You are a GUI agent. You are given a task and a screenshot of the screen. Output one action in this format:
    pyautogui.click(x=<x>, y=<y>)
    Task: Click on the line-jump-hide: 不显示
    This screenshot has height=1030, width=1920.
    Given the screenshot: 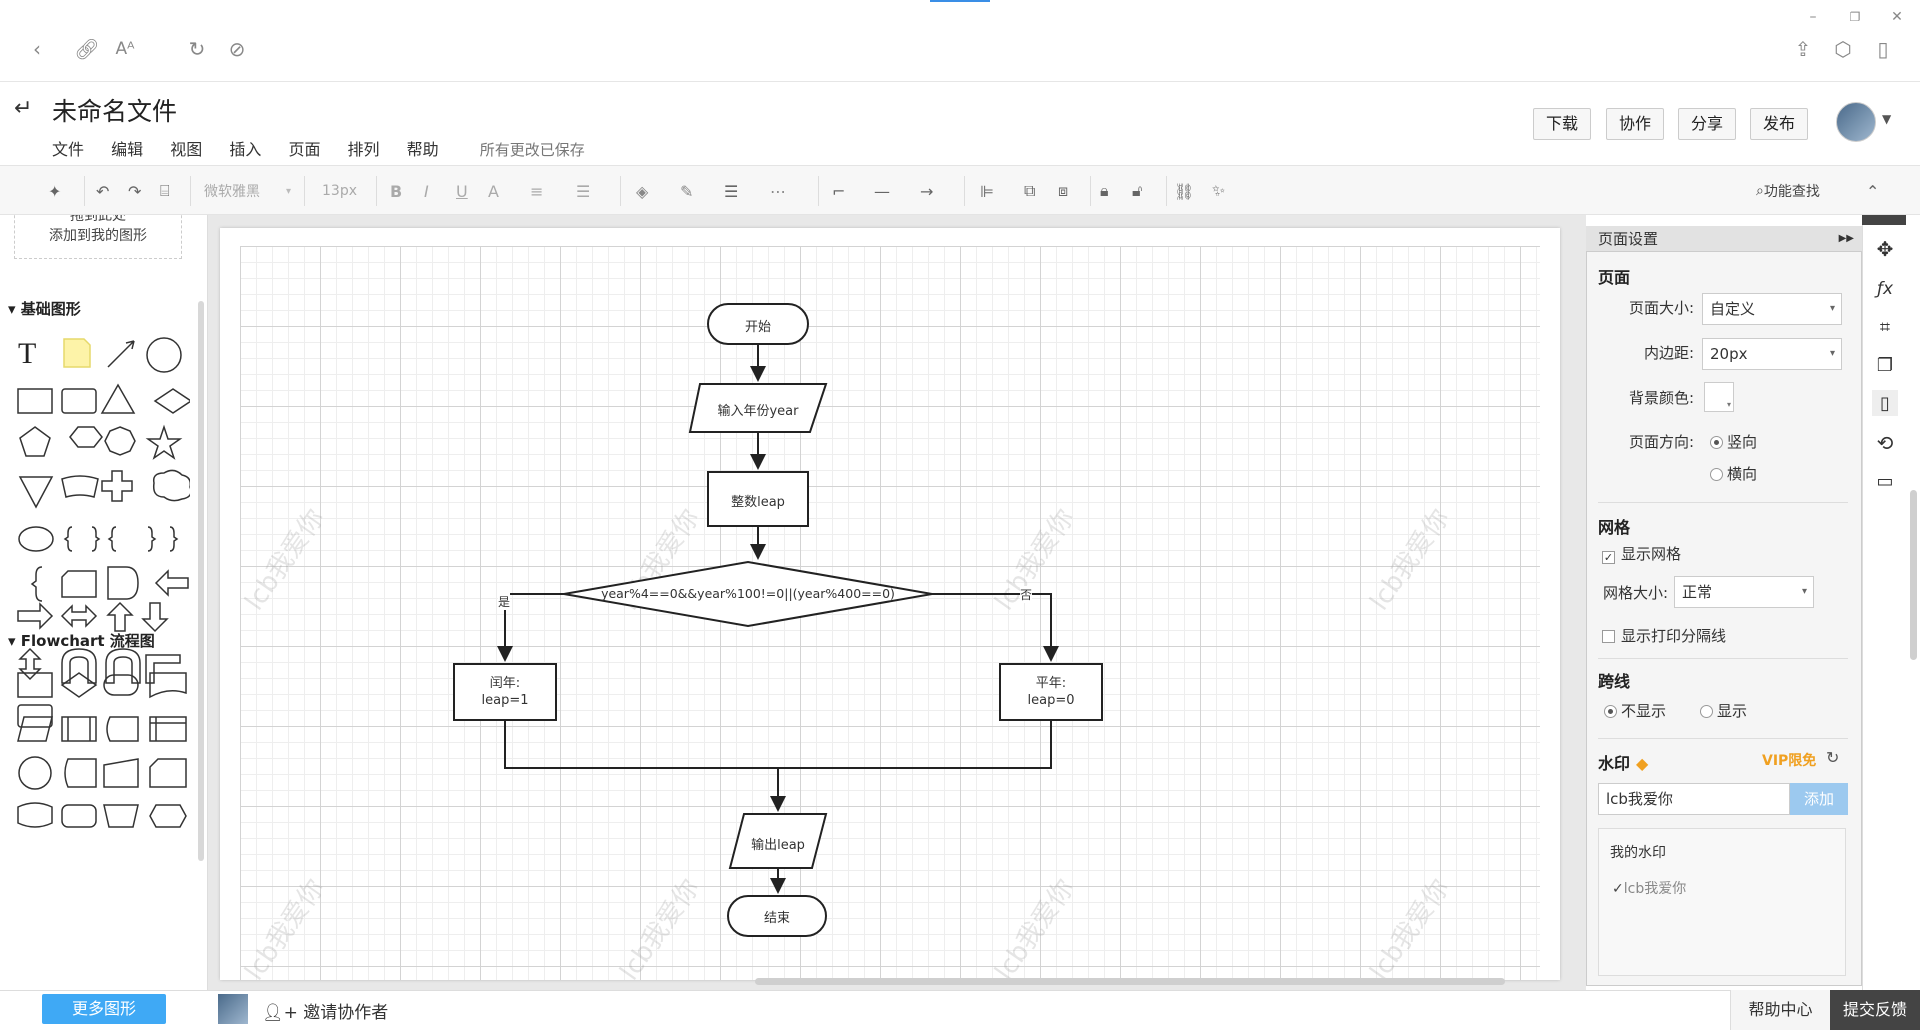 What is the action you would take?
    pyautogui.click(x=1635, y=710)
    